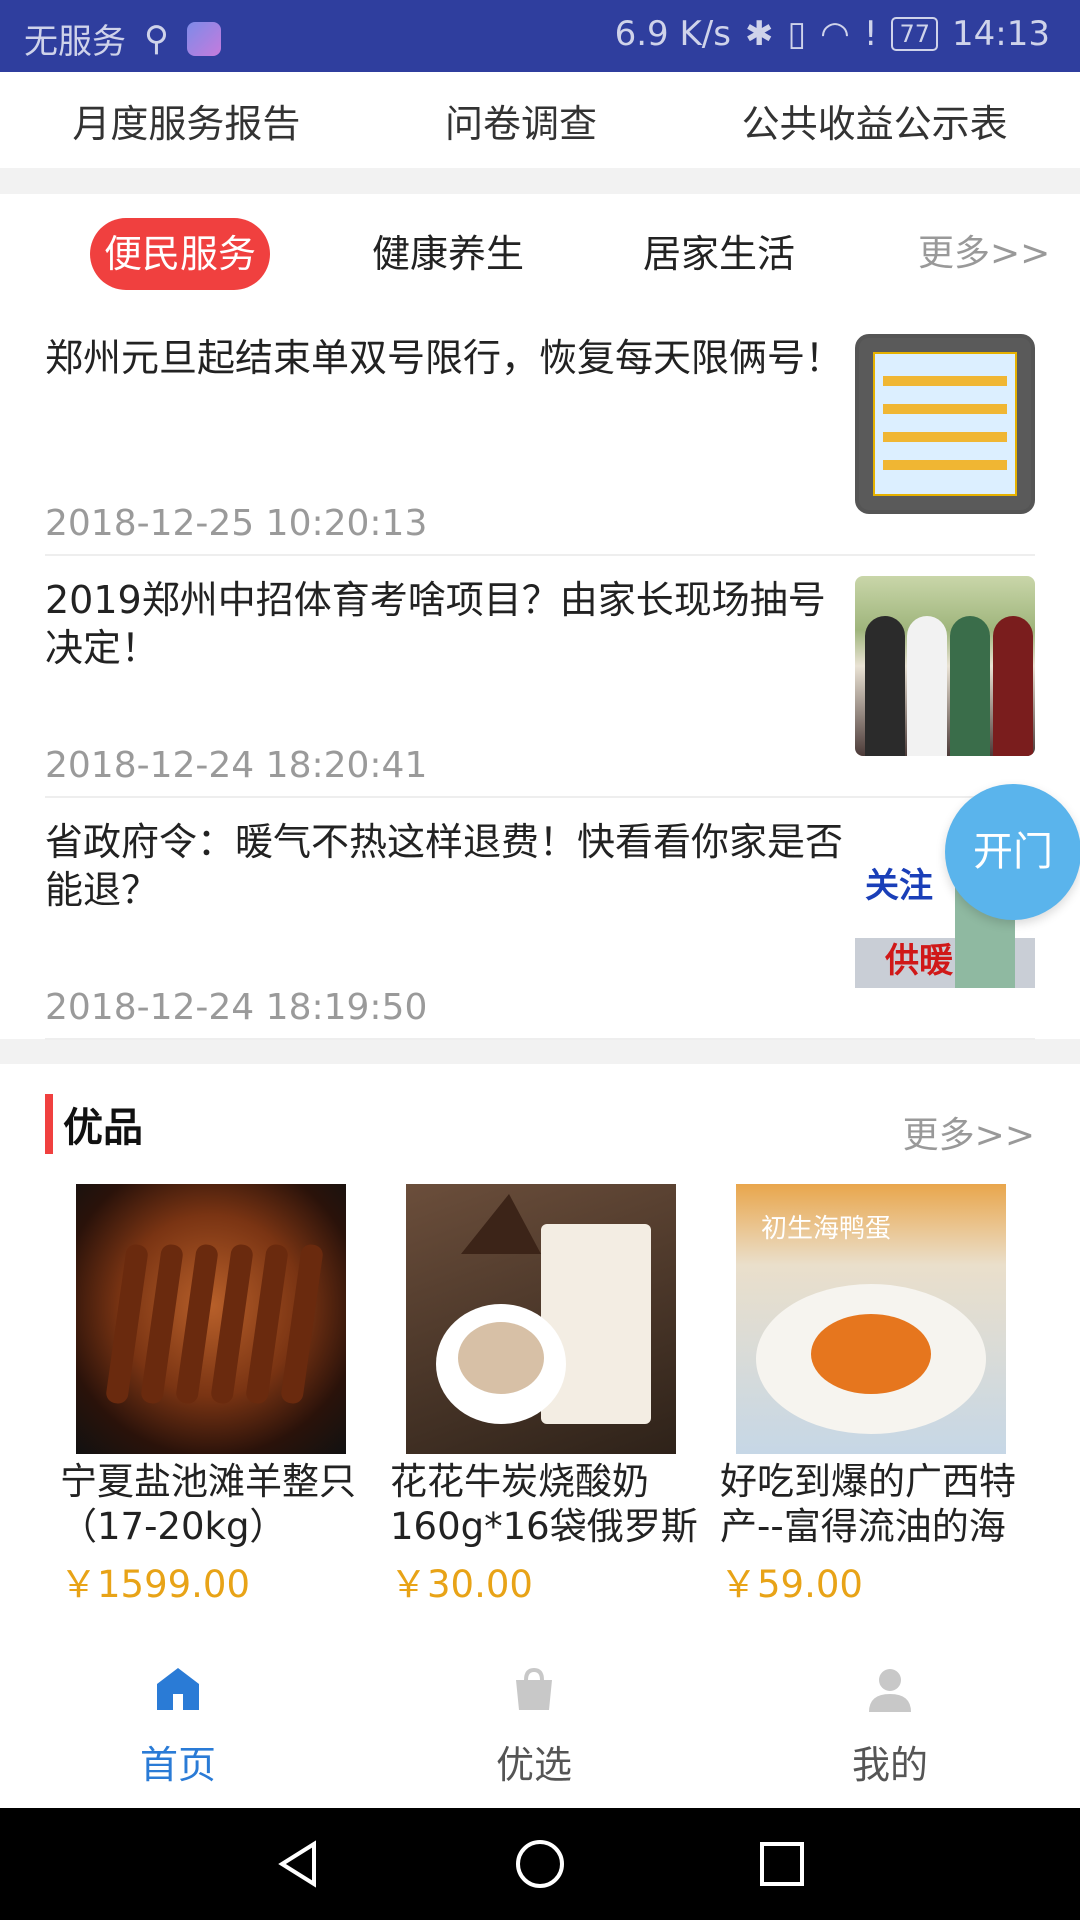  I want to click on news-time: 2018-12-24 18:19:50, so click(236, 1007).